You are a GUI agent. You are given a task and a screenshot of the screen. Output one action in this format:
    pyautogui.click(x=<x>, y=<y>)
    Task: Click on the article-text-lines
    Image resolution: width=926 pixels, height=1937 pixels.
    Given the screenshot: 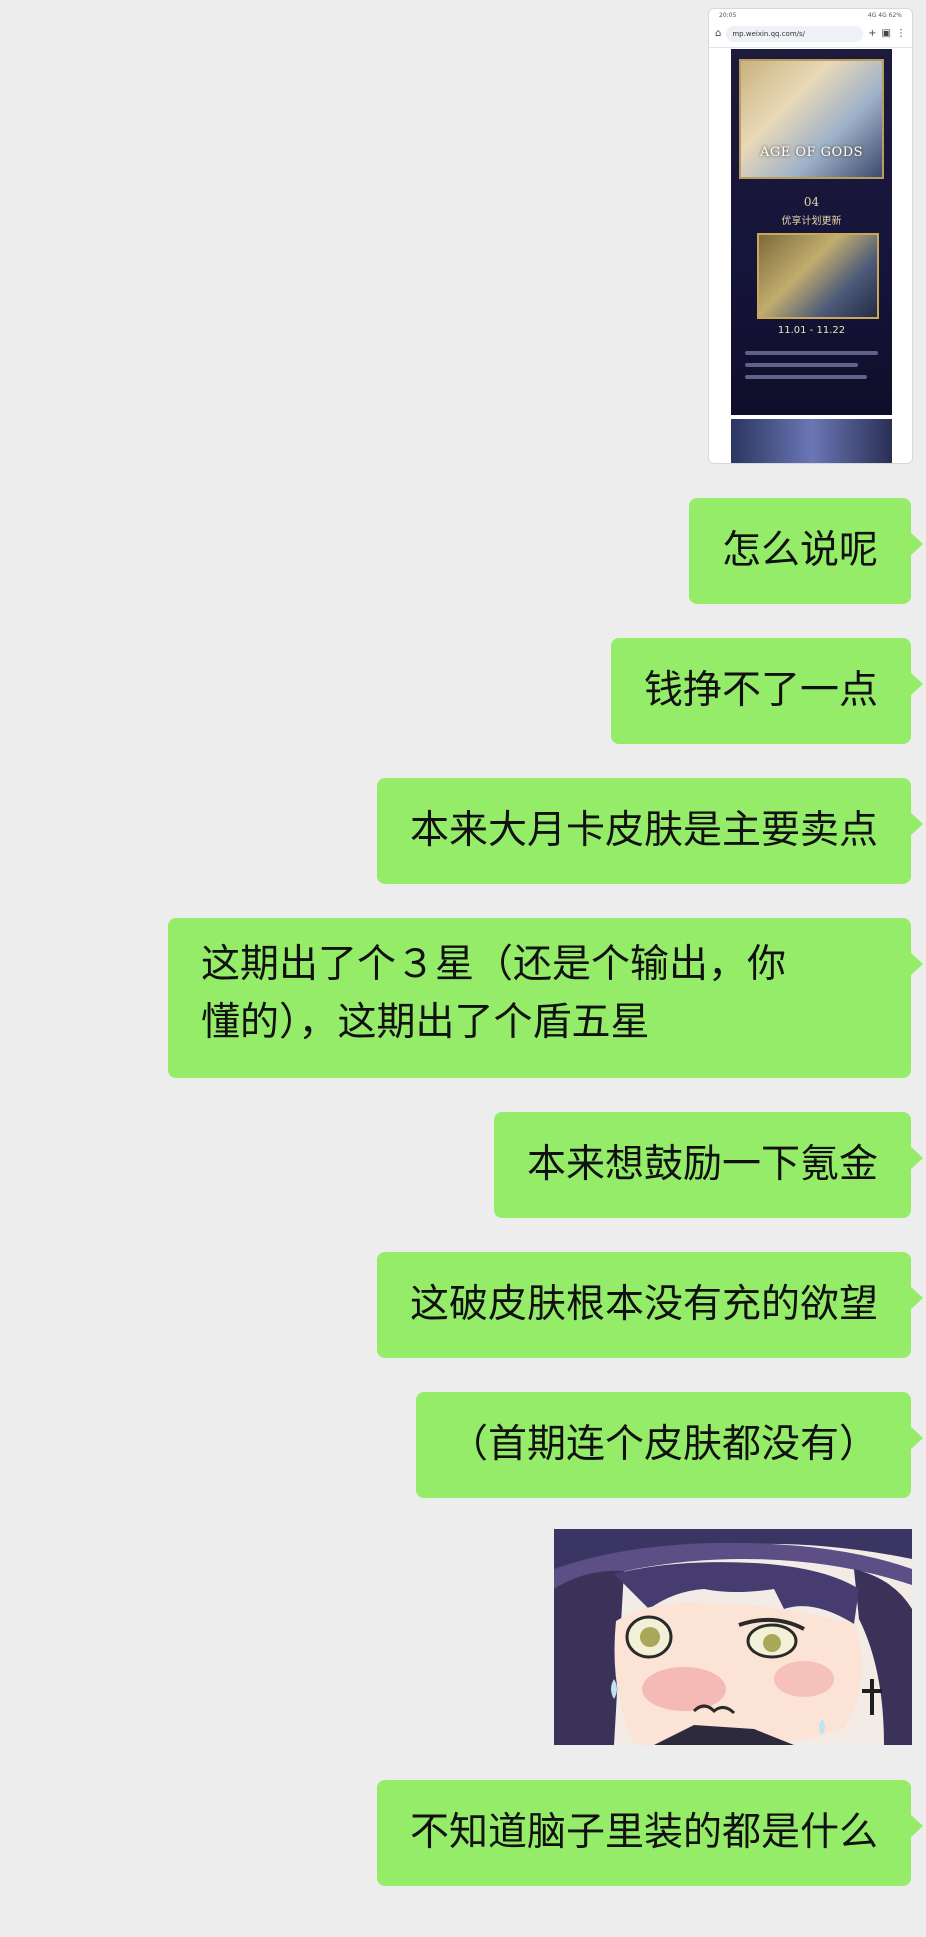 What is the action you would take?
    pyautogui.click(x=811, y=365)
    